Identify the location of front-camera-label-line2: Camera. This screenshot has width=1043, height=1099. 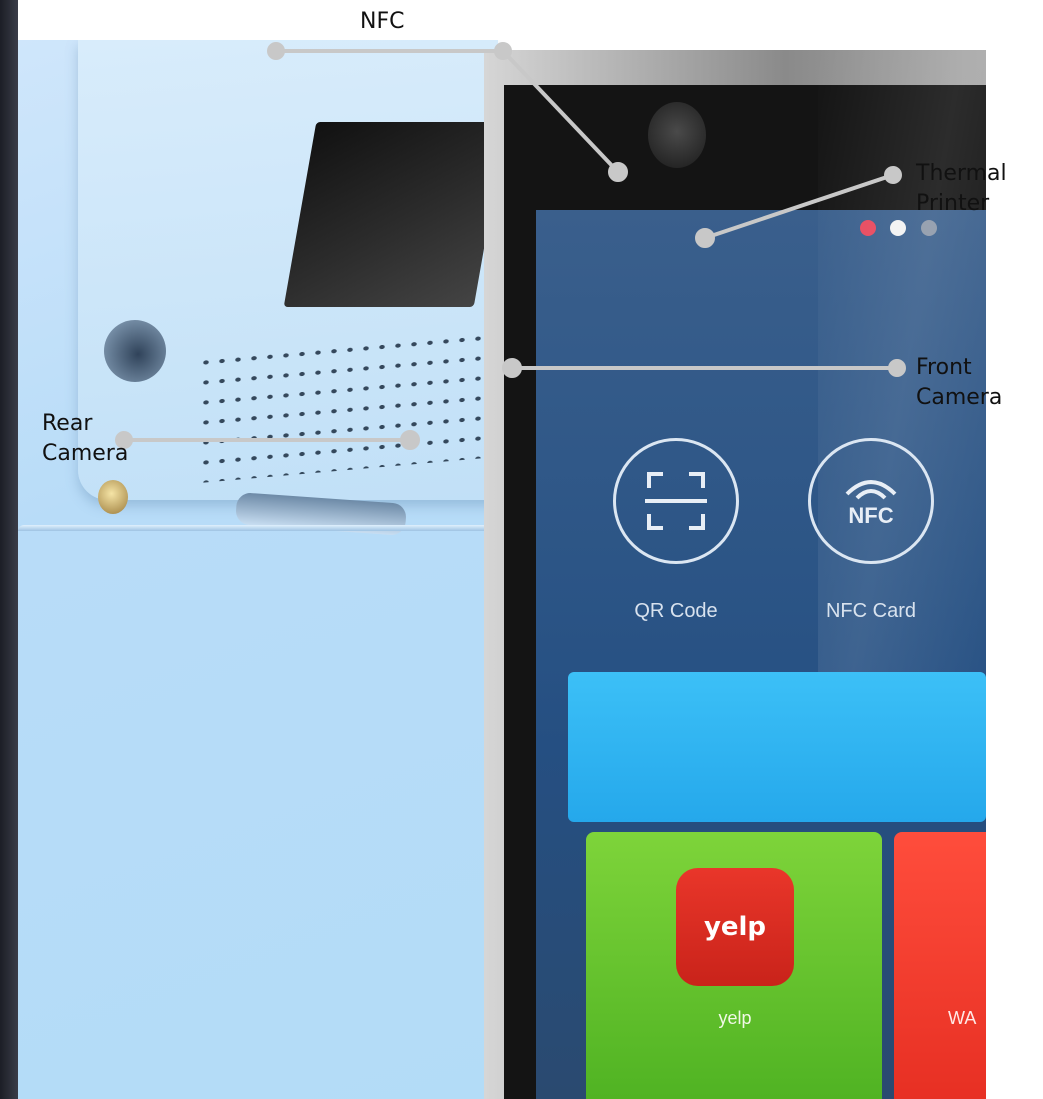
(959, 397).